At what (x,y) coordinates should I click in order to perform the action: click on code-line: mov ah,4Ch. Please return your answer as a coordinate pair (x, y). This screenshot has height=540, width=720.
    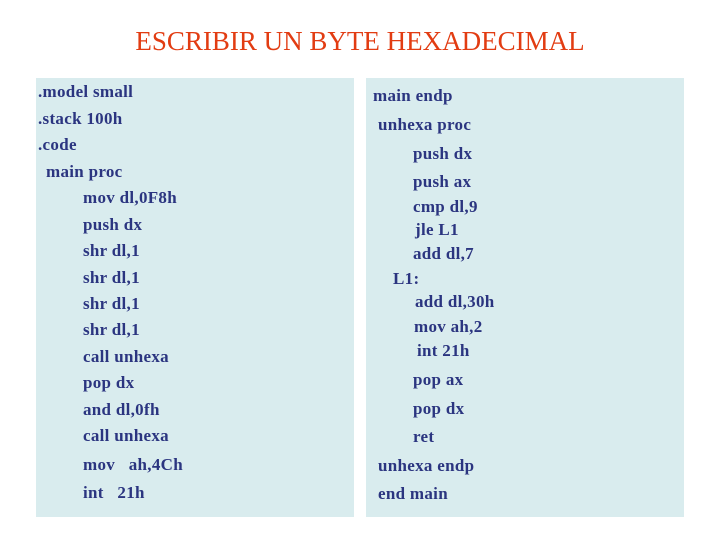
    Looking at the image, I should click on (133, 464).